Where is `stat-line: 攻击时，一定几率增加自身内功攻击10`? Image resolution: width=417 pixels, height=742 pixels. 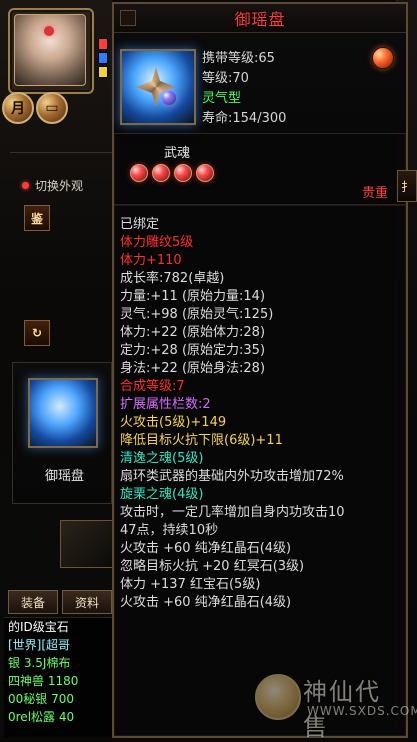
stat-line: 攻击时，一定几率增加自身内功攻击10 is located at coordinates (232, 512).